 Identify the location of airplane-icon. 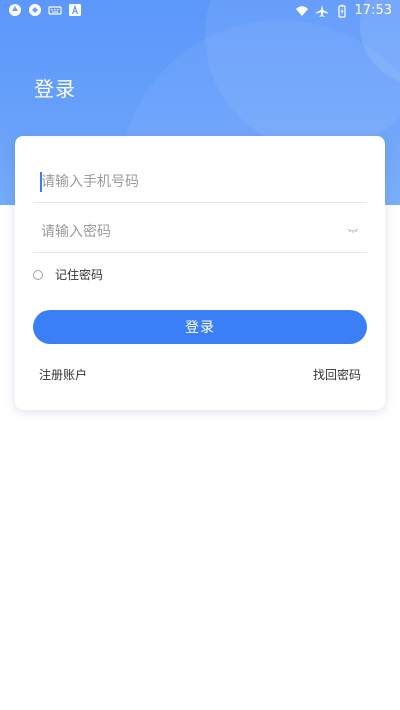
(321, 11).